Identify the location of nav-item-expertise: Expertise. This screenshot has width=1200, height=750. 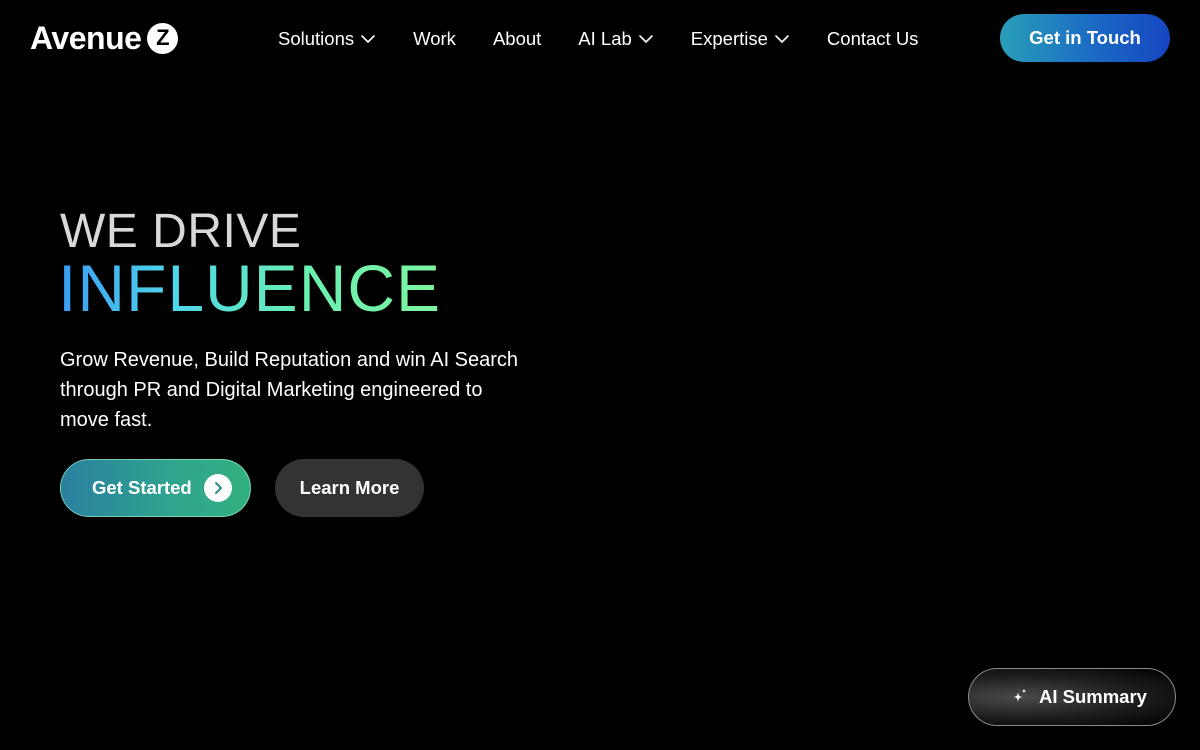
(740, 39).